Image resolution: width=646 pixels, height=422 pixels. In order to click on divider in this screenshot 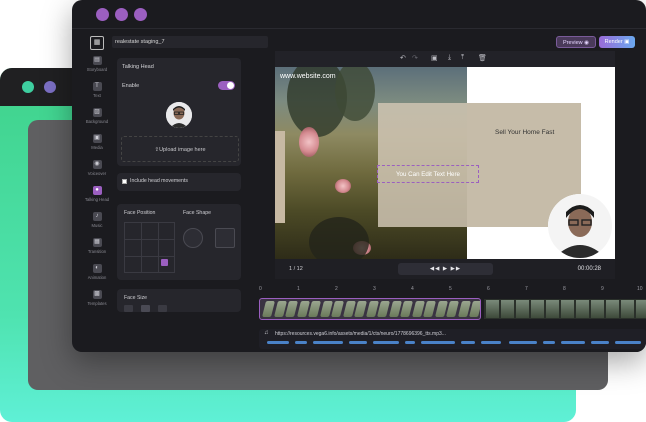, I will do `click(359, 28)`.